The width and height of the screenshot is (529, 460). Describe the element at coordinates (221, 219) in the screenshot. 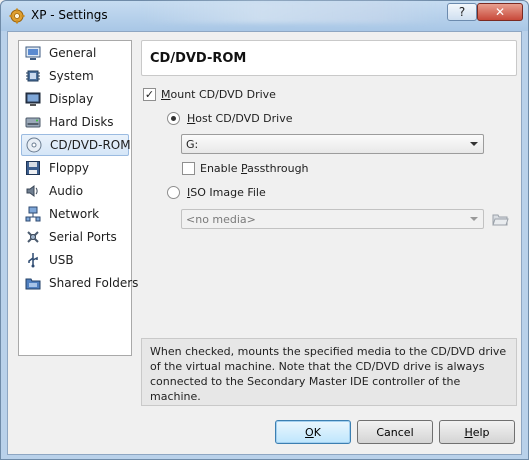

I see `iso-image-value: <no media>` at that location.